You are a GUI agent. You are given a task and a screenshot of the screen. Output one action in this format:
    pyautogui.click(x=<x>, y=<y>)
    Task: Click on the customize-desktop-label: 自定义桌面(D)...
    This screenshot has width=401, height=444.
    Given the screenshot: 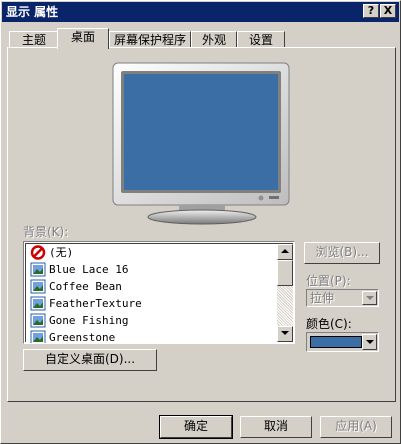 What is the action you would take?
    pyautogui.click(x=90, y=359)
    